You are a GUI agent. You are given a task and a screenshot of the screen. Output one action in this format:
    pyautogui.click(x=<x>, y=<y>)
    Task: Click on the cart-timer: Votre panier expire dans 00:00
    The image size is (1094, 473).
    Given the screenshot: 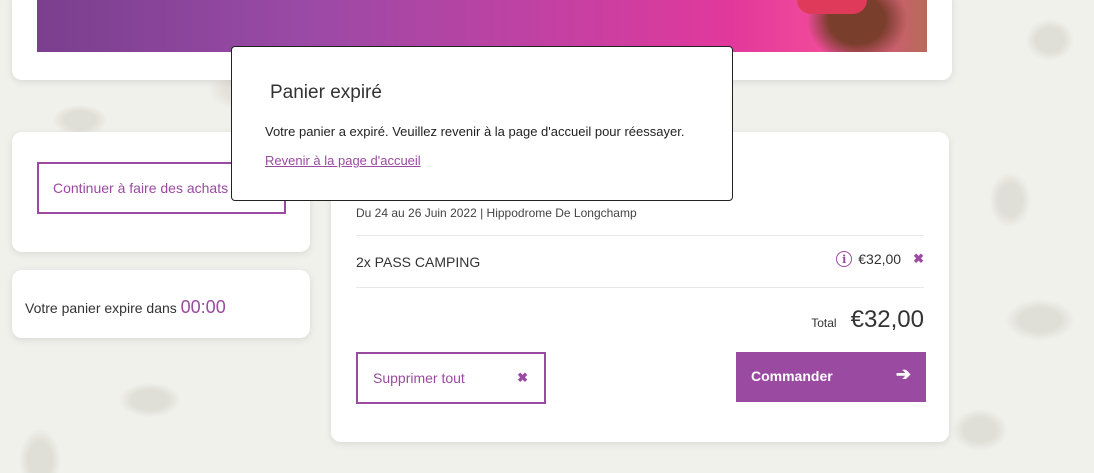 What is the action you would take?
    pyautogui.click(x=125, y=307)
    